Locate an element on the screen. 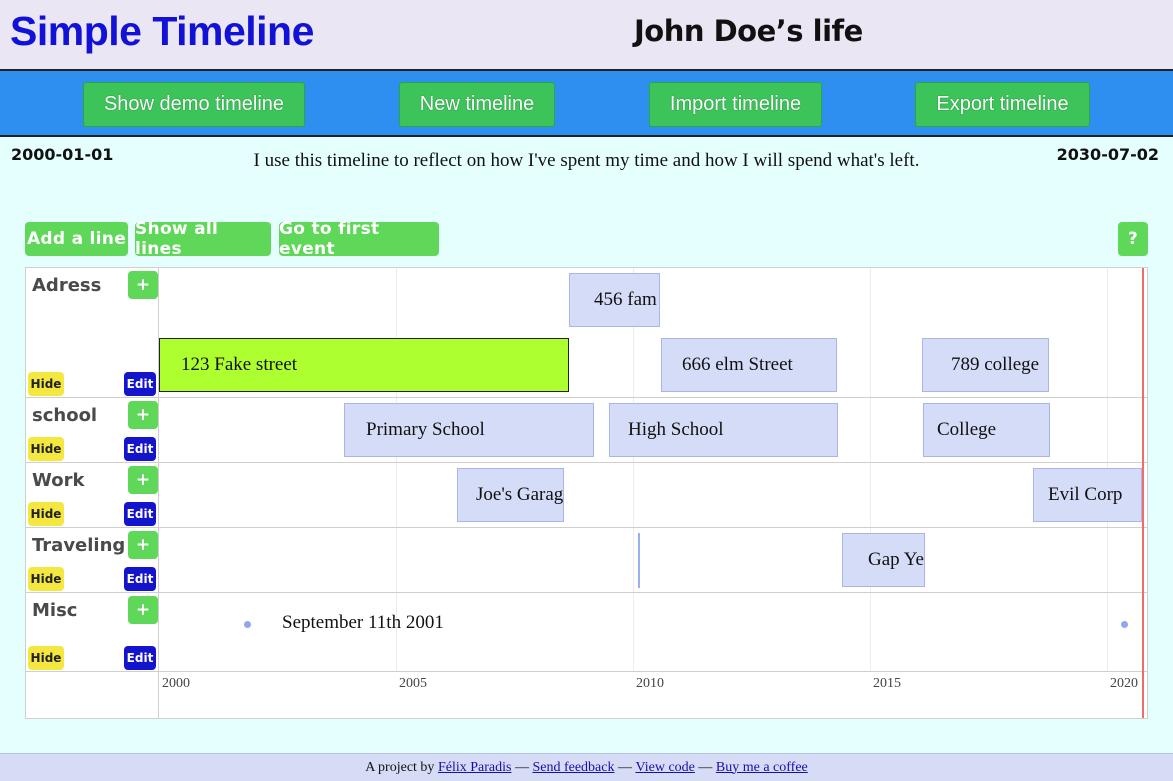 The image size is (1173, 781). app-title: Simple Timeline is located at coordinates (162, 31).